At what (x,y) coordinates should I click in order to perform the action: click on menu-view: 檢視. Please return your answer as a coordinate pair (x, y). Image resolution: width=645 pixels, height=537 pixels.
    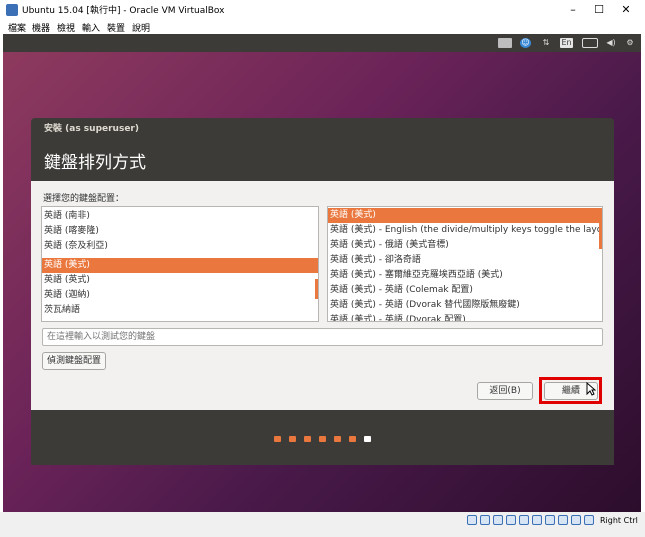
    Looking at the image, I should click on (66, 27).